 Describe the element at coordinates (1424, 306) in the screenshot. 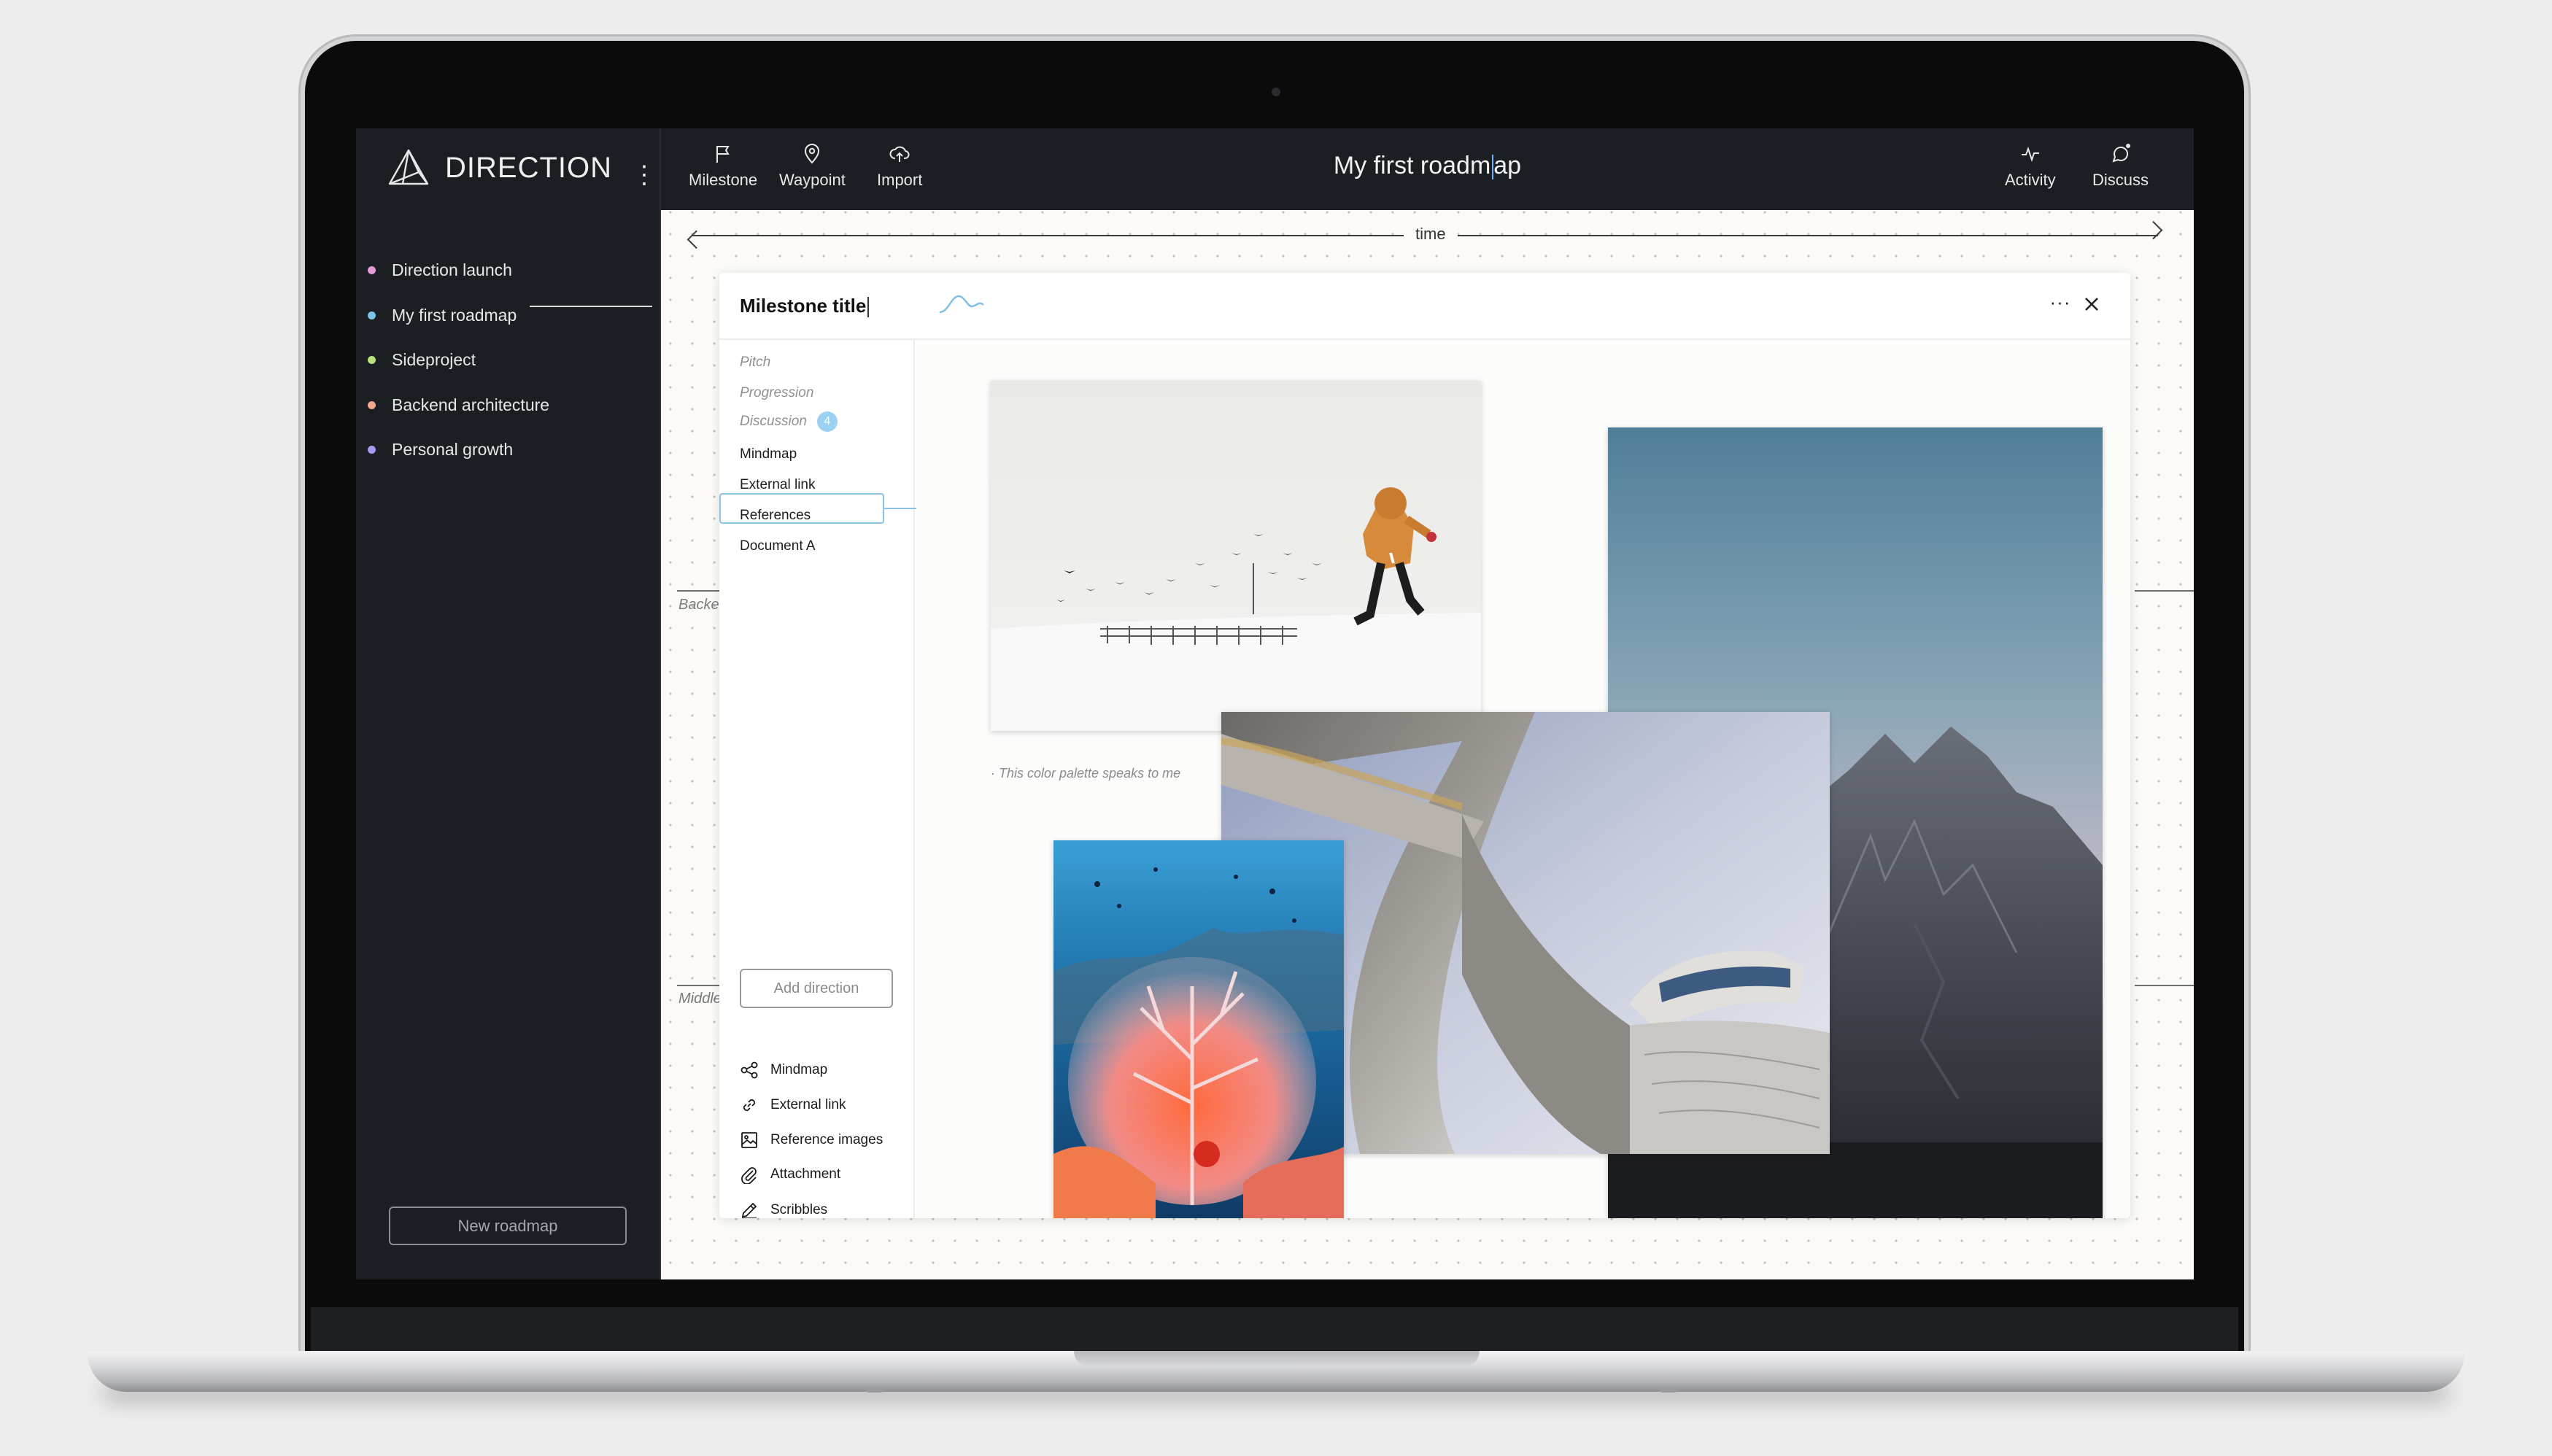

I see `panel-header: Milestone title ···` at that location.